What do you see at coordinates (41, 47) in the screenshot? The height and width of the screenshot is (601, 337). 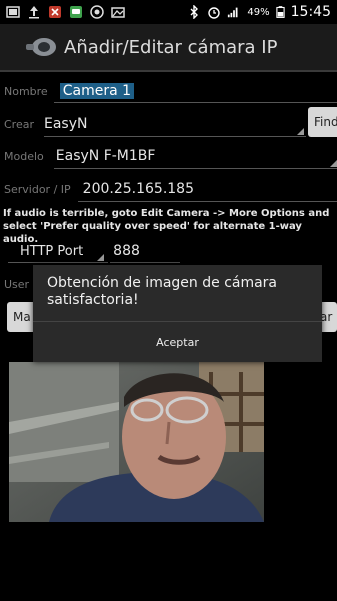 I see `camera-app-icon` at bounding box center [41, 47].